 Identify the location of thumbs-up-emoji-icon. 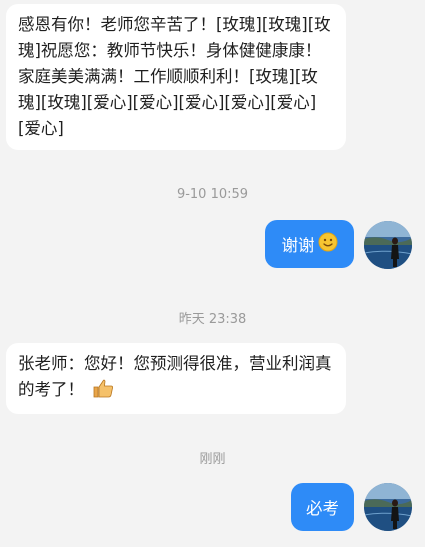
(103, 392).